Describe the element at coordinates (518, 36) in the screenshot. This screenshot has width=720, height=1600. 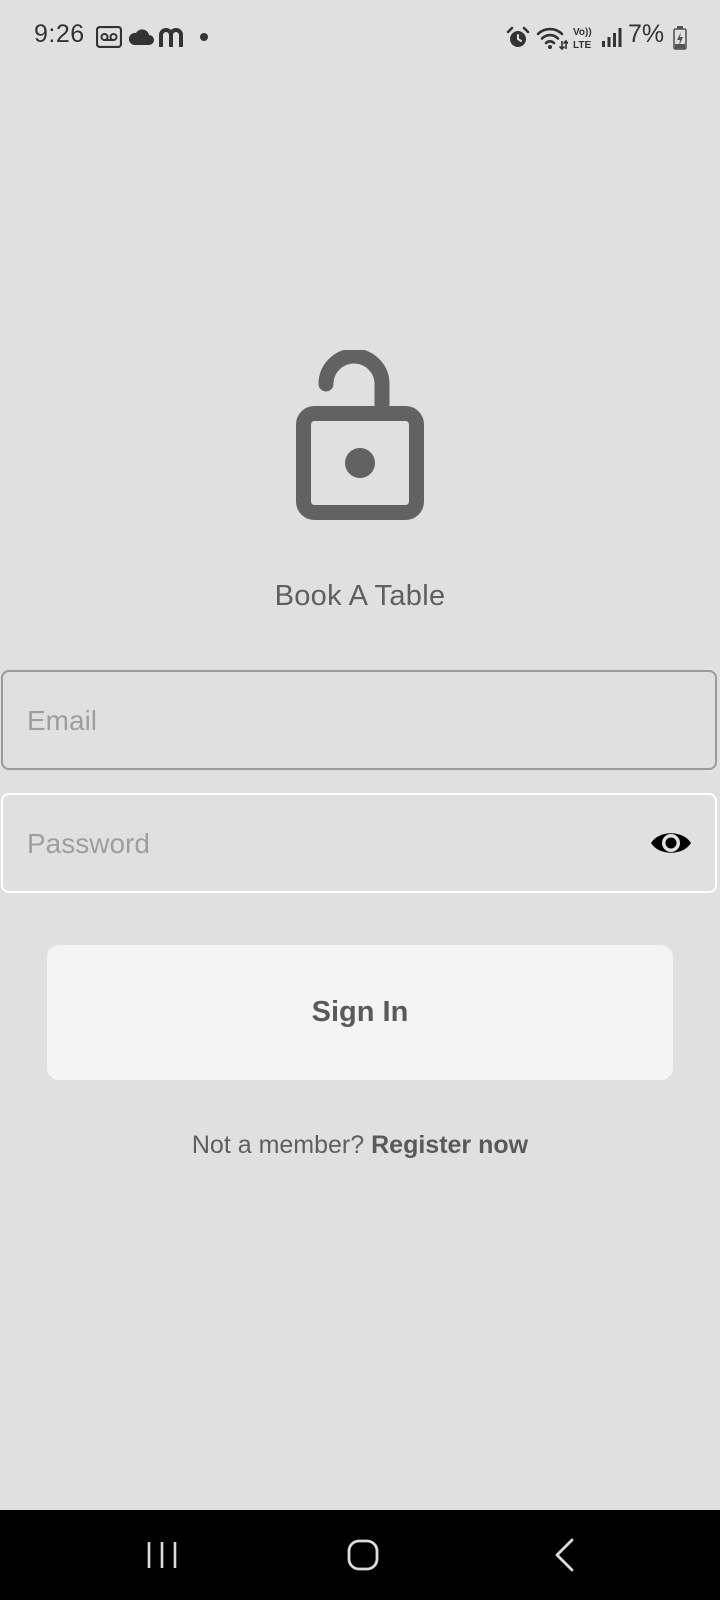
I see `alarm-icon` at that location.